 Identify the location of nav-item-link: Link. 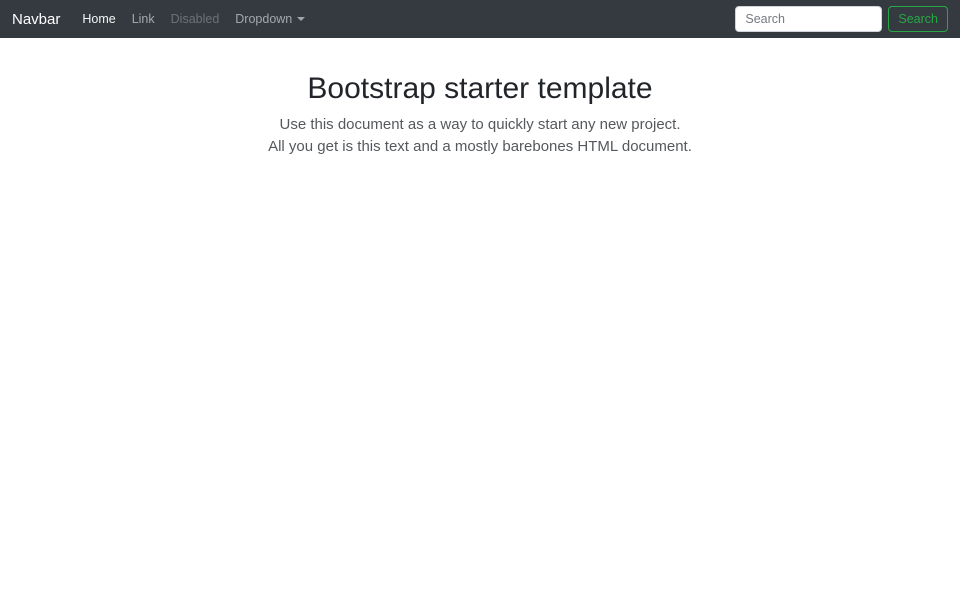
(143, 19).